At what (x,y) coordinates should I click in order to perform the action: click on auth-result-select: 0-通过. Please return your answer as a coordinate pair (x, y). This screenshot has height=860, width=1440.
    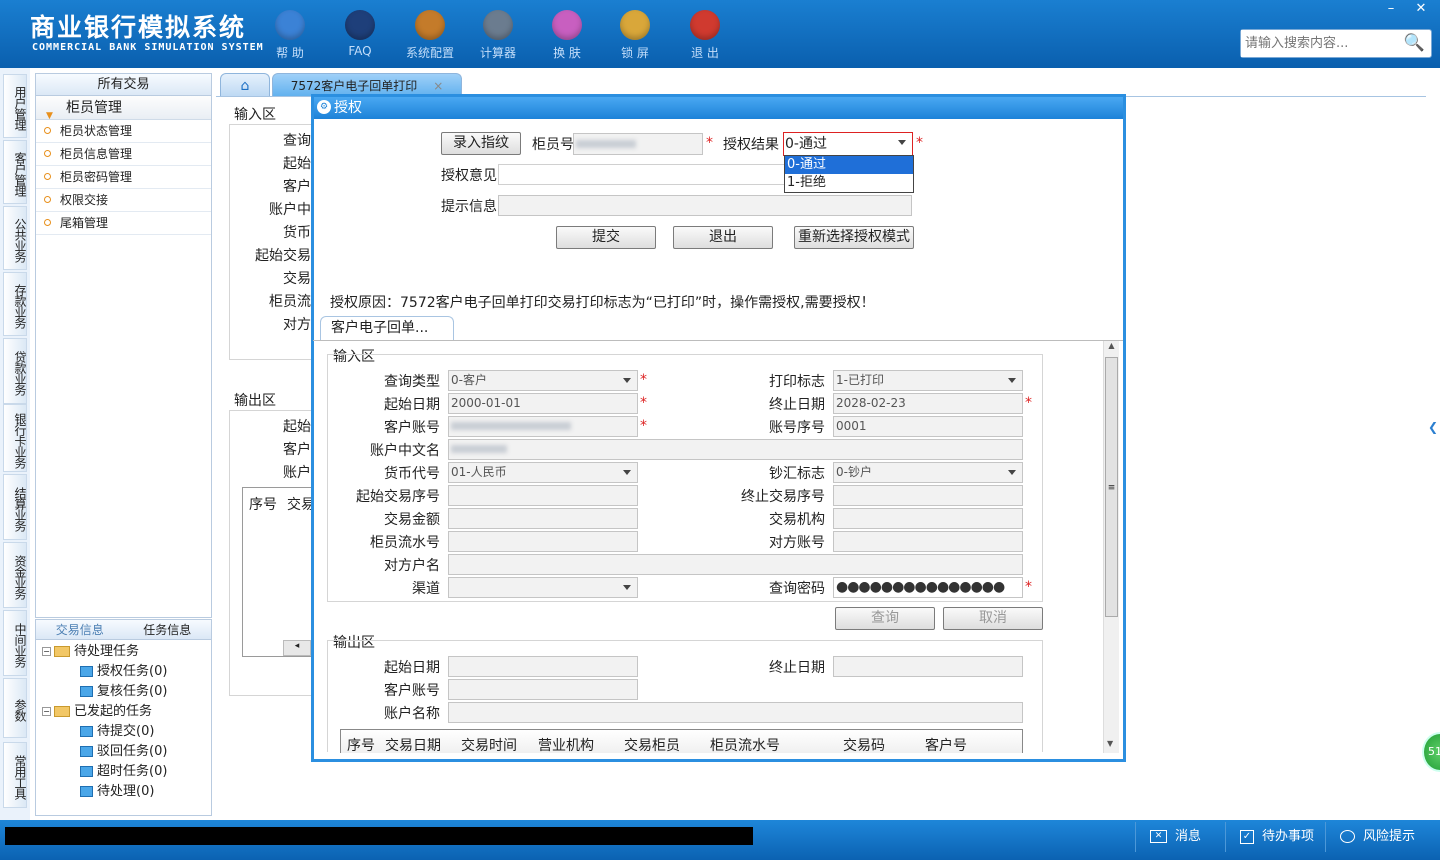
    Looking at the image, I should click on (848, 144).